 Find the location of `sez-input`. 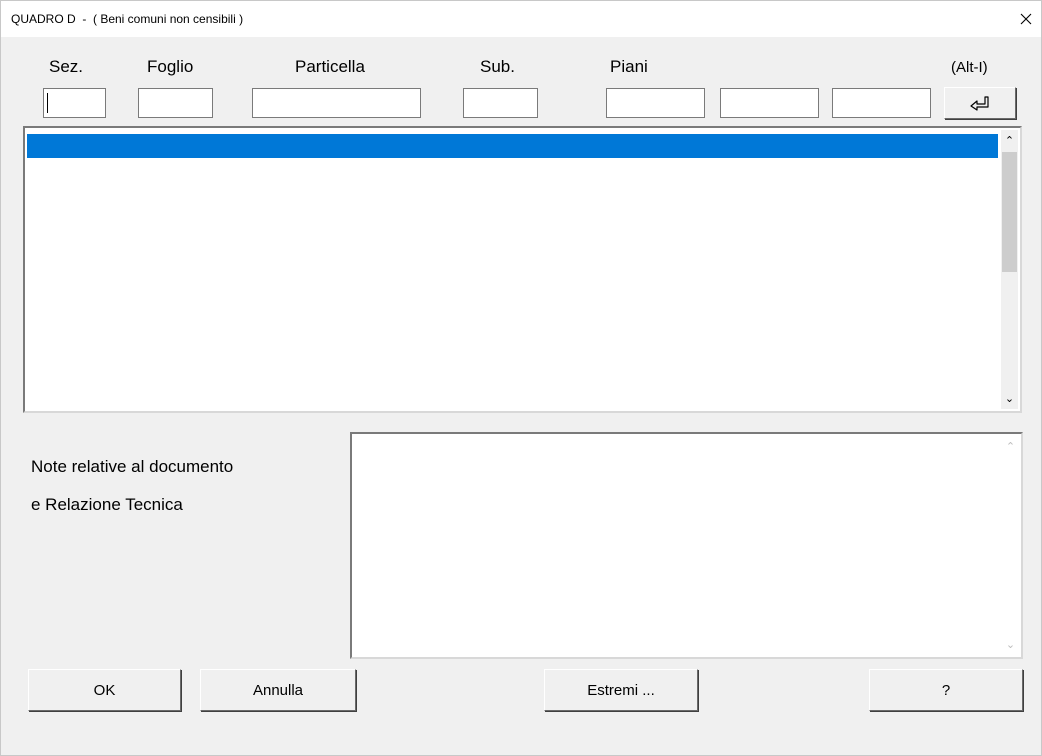

sez-input is located at coordinates (74, 103).